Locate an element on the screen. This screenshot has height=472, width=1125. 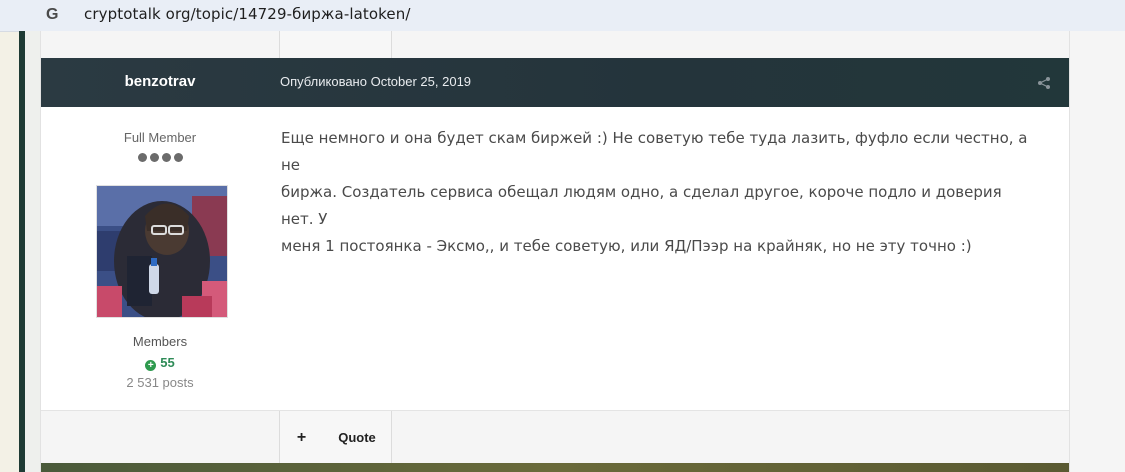
author-panel: Full Member Members + 55 2 531 posts is located at coordinates (160, 259).